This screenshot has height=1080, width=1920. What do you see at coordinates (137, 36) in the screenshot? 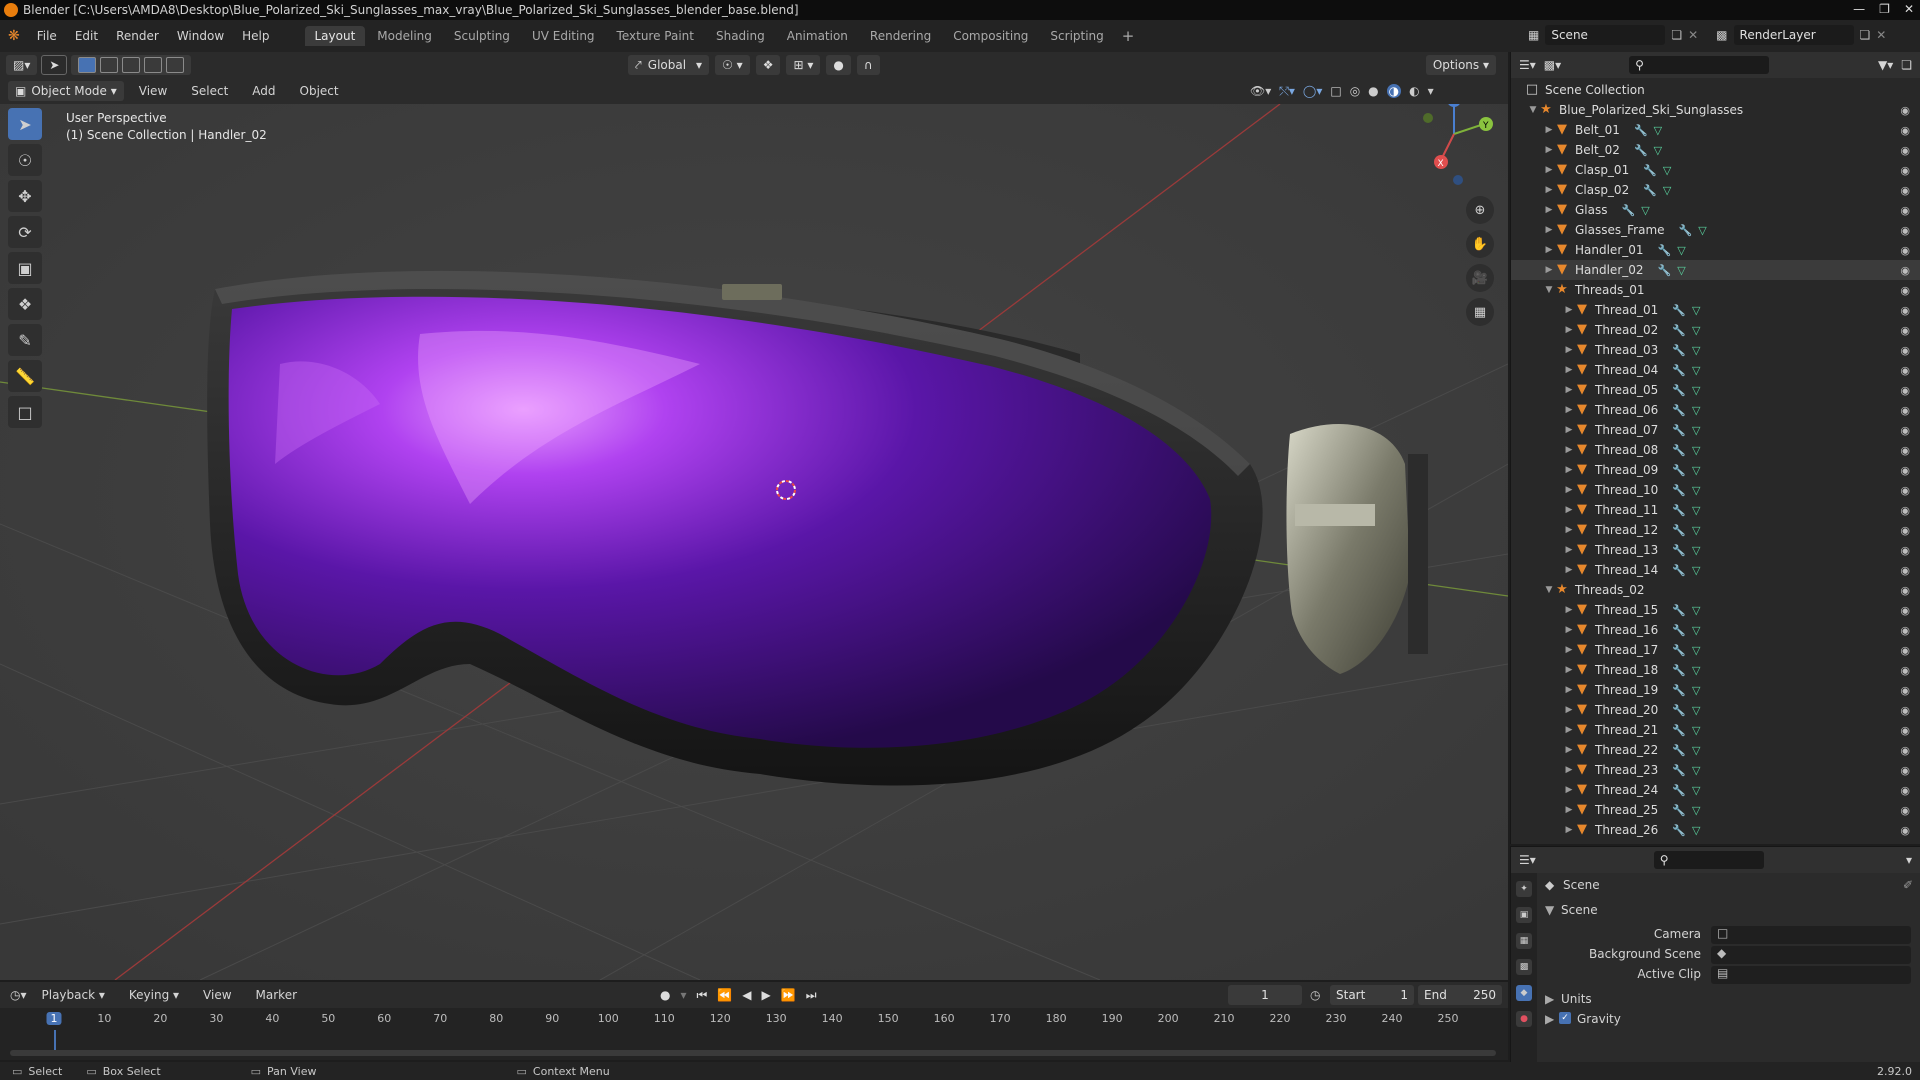
I see `menu-render: Render` at bounding box center [137, 36].